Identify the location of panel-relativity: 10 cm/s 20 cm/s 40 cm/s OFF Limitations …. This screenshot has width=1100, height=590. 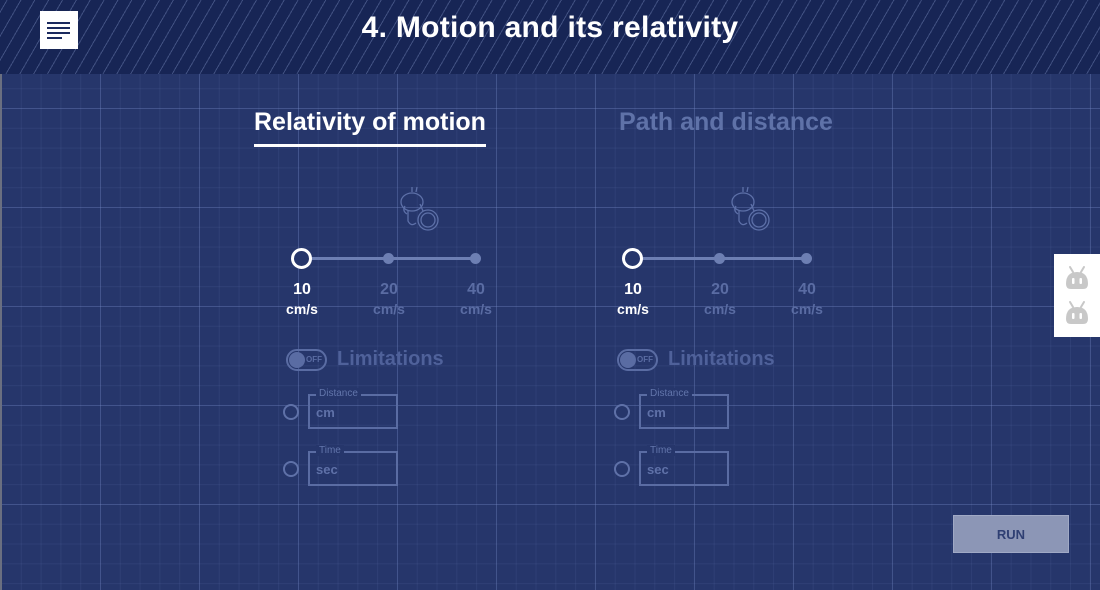
(410, 340).